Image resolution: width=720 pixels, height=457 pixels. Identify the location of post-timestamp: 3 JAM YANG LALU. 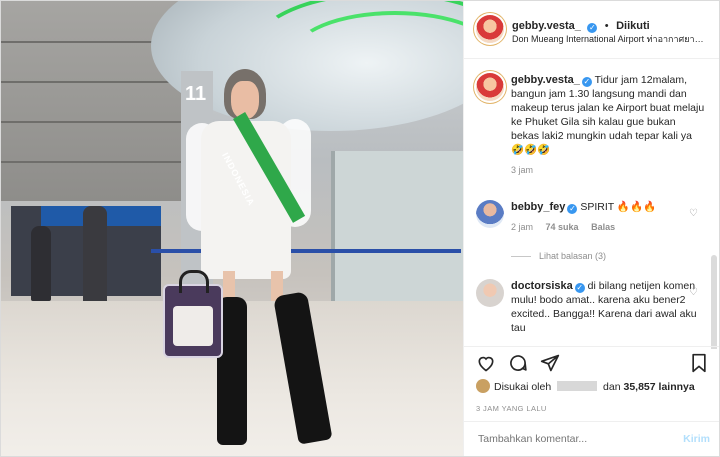
(511, 408).